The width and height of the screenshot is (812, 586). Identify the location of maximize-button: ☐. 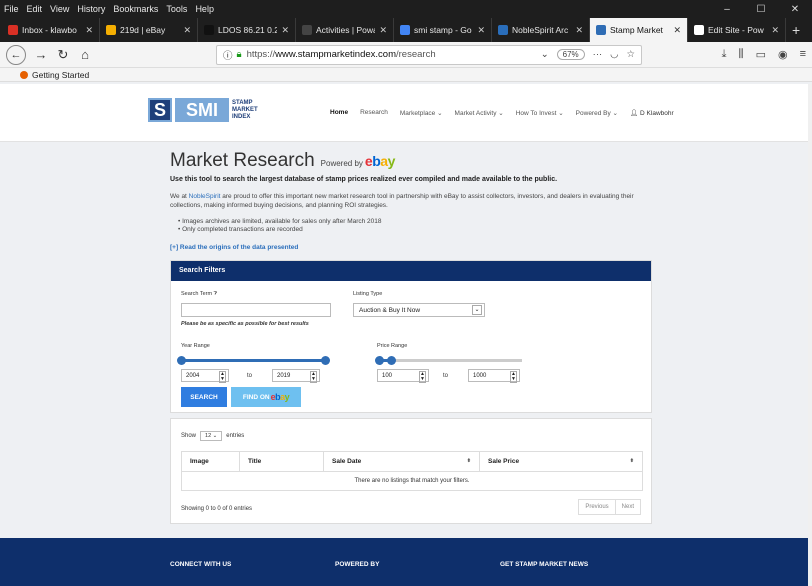
(761, 9).